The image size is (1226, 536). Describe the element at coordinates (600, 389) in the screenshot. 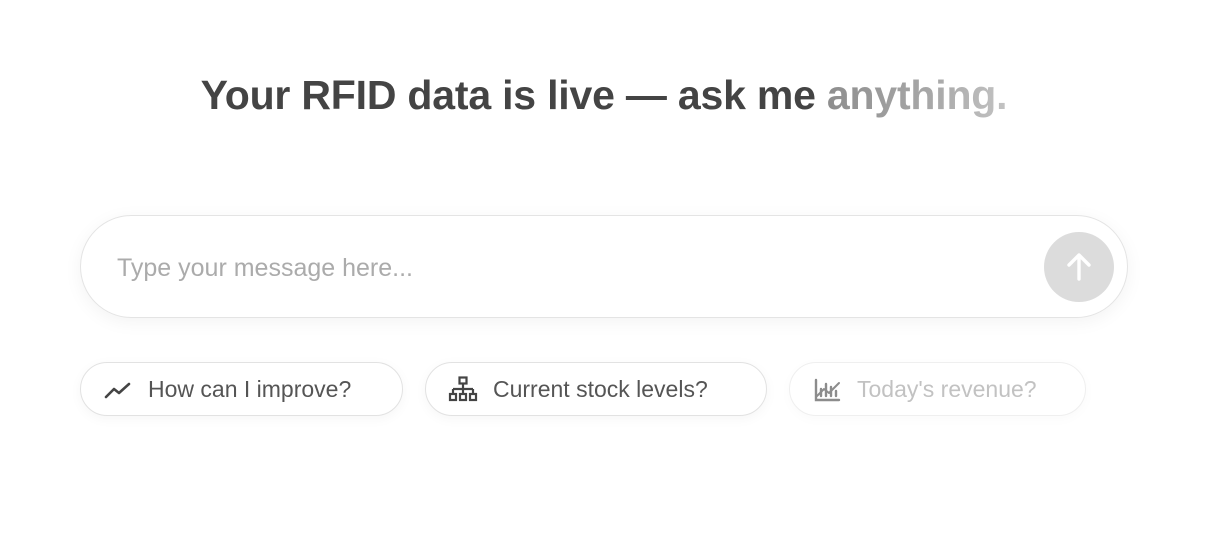

I see `suggestion-label: Current stock levels?` at that location.